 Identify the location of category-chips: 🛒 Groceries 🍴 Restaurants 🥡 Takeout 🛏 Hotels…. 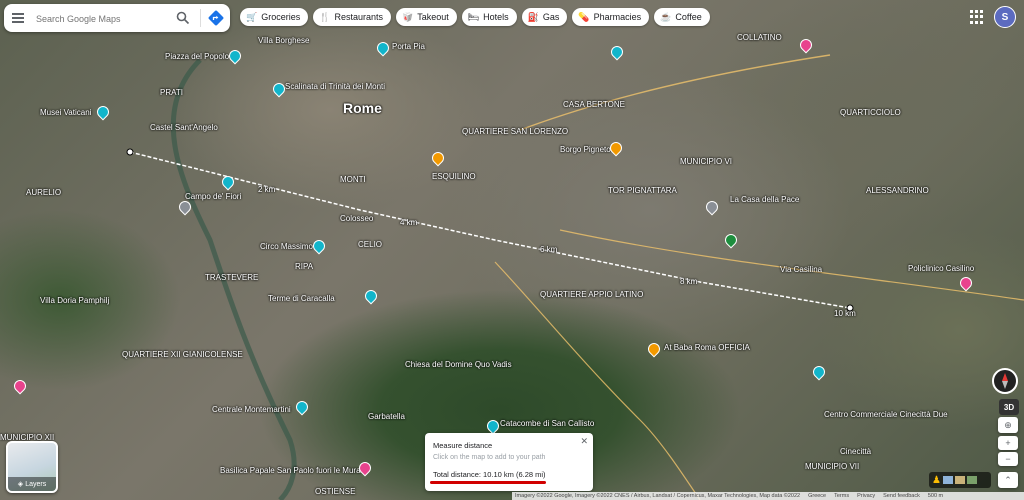
(475, 17).